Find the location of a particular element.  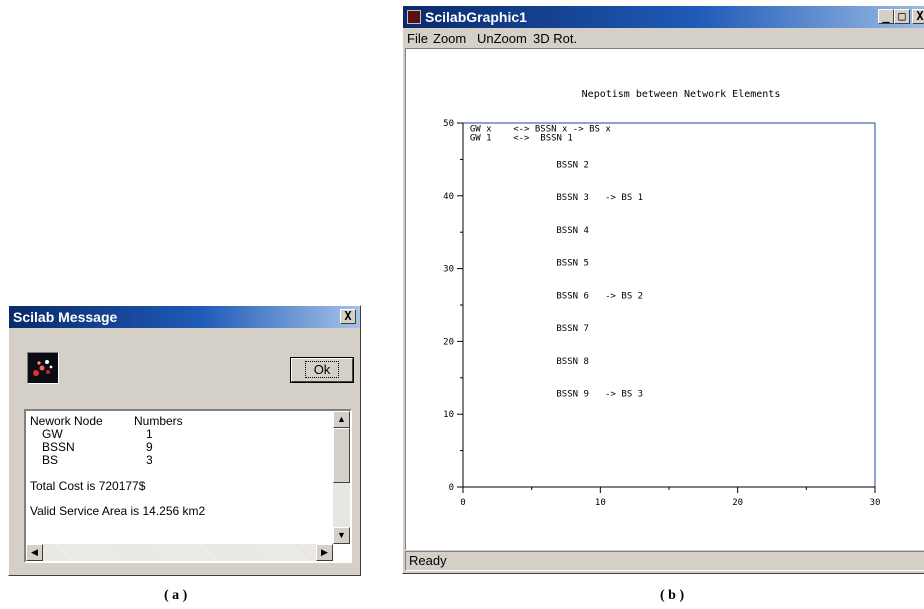

dialog-title: Scilab Message is located at coordinates (65, 317).